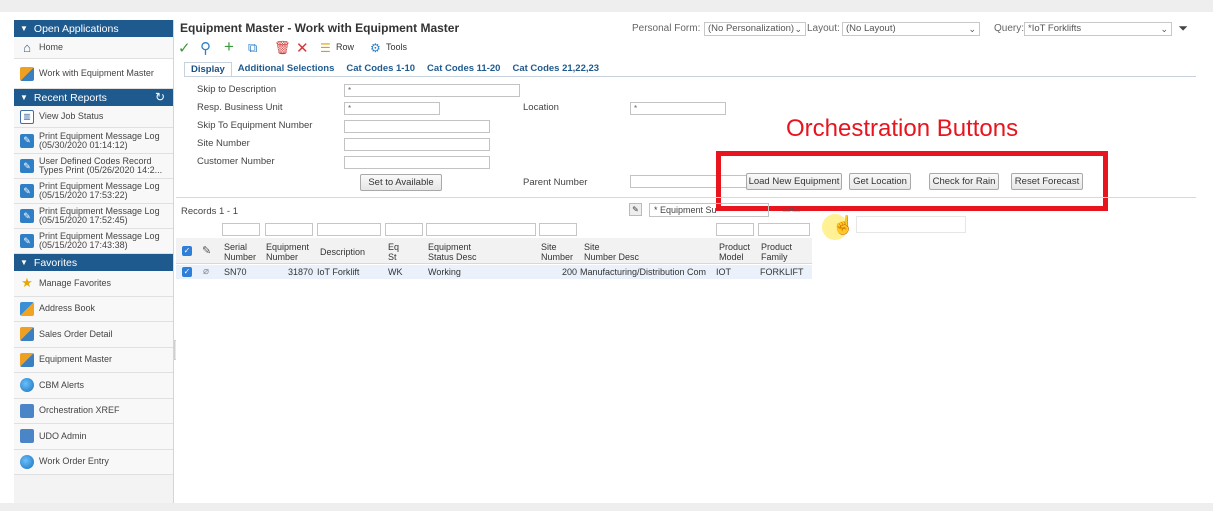  What do you see at coordinates (93, 262) in the screenshot?
I see `favorites-header: ▼ Favorites` at bounding box center [93, 262].